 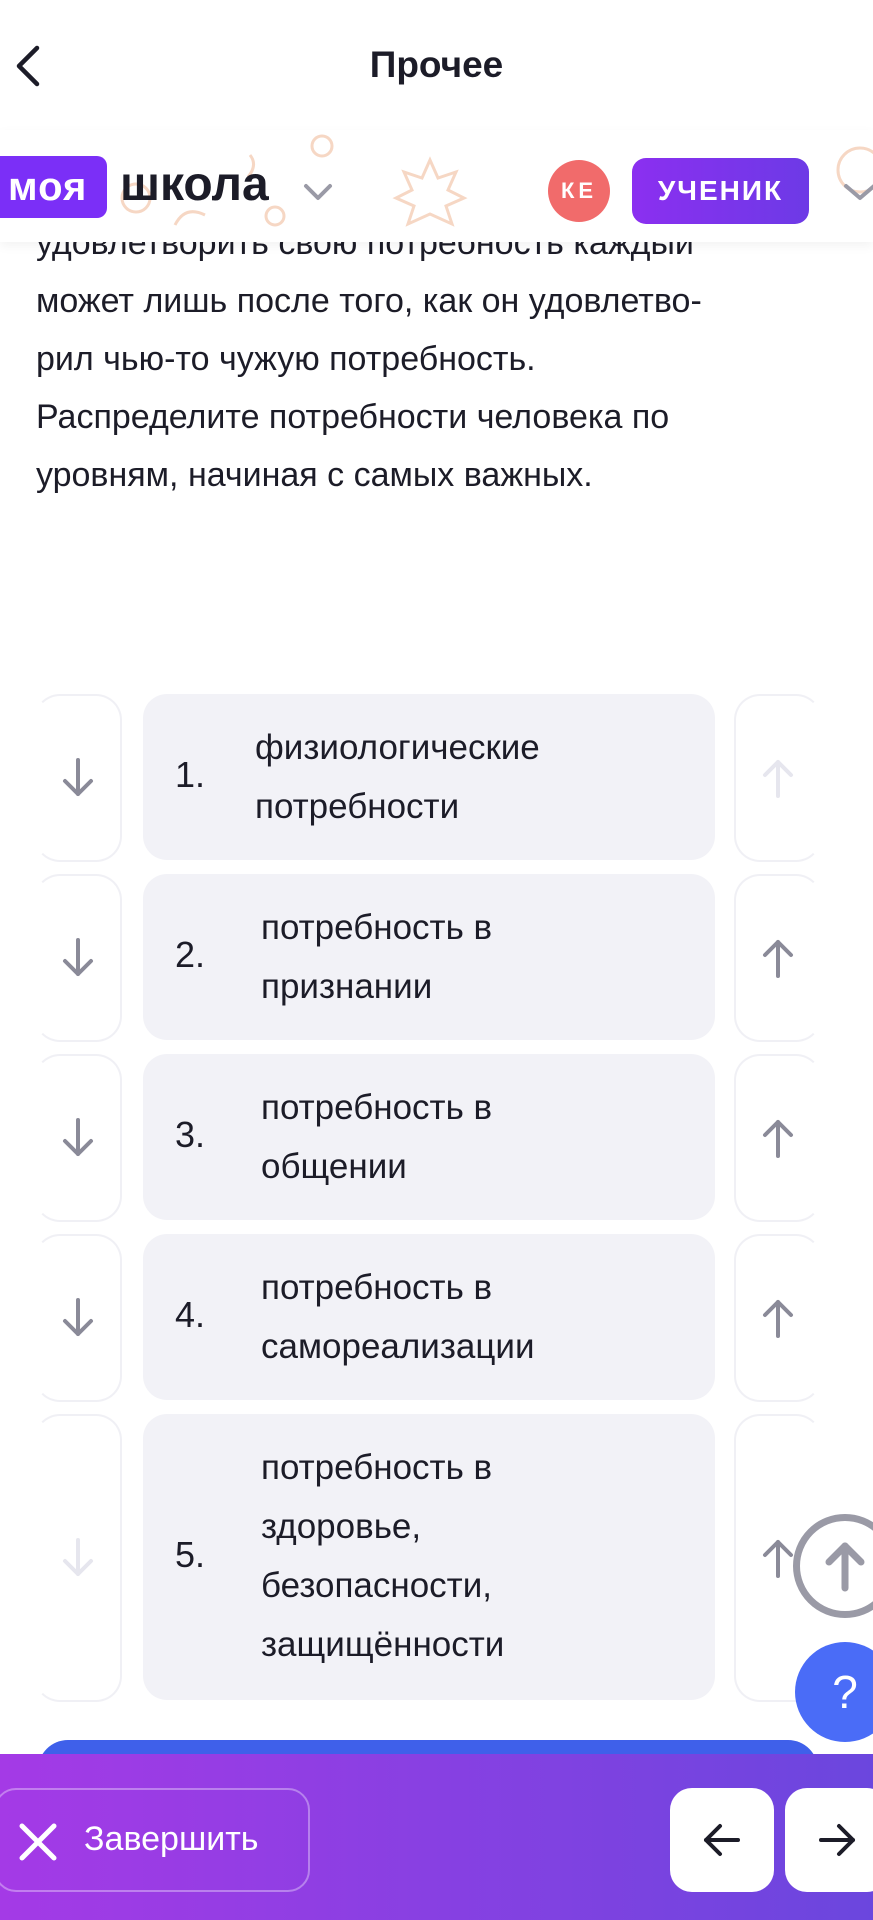 I want to click on item-number: 3., so click(x=190, y=1134).